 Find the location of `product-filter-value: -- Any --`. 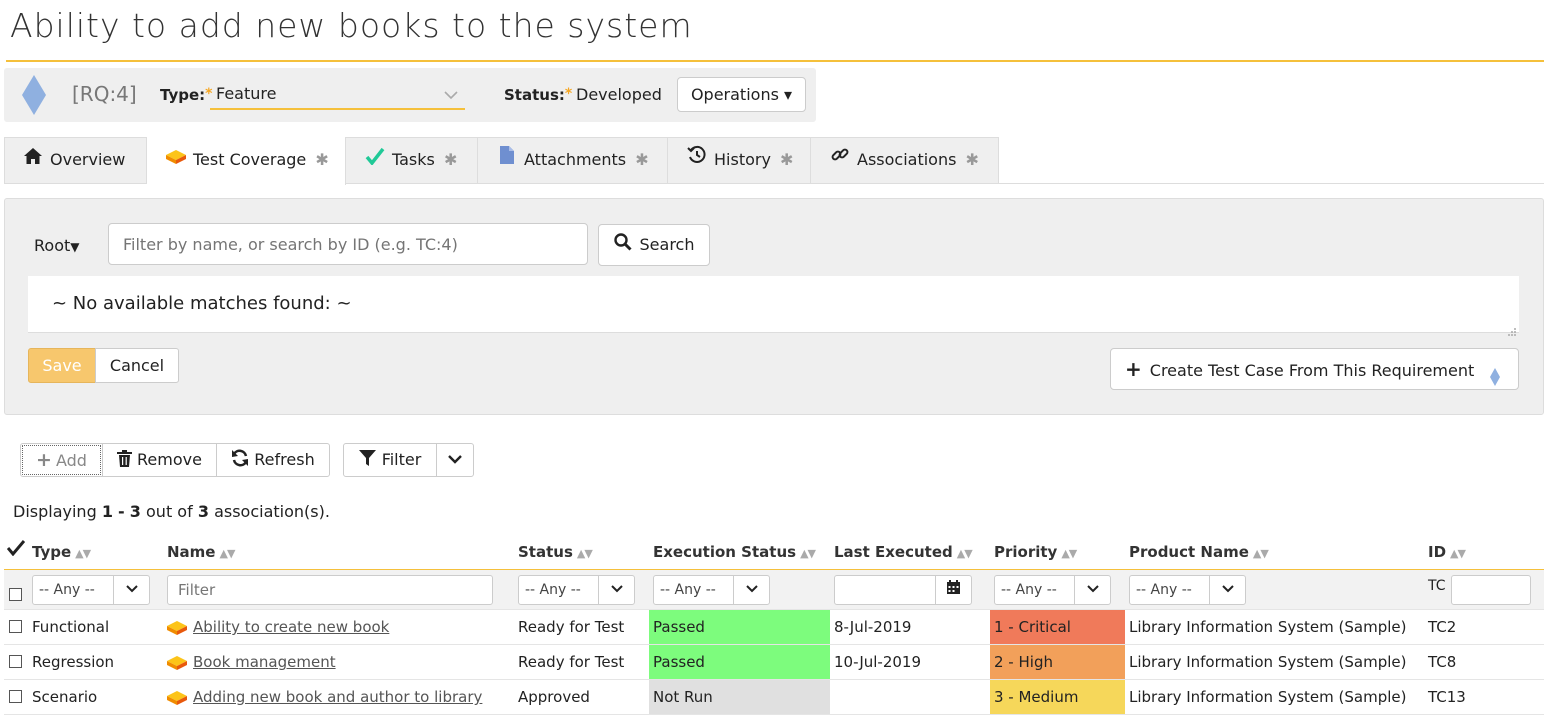

product-filter-value: -- Any -- is located at coordinates (1164, 590).